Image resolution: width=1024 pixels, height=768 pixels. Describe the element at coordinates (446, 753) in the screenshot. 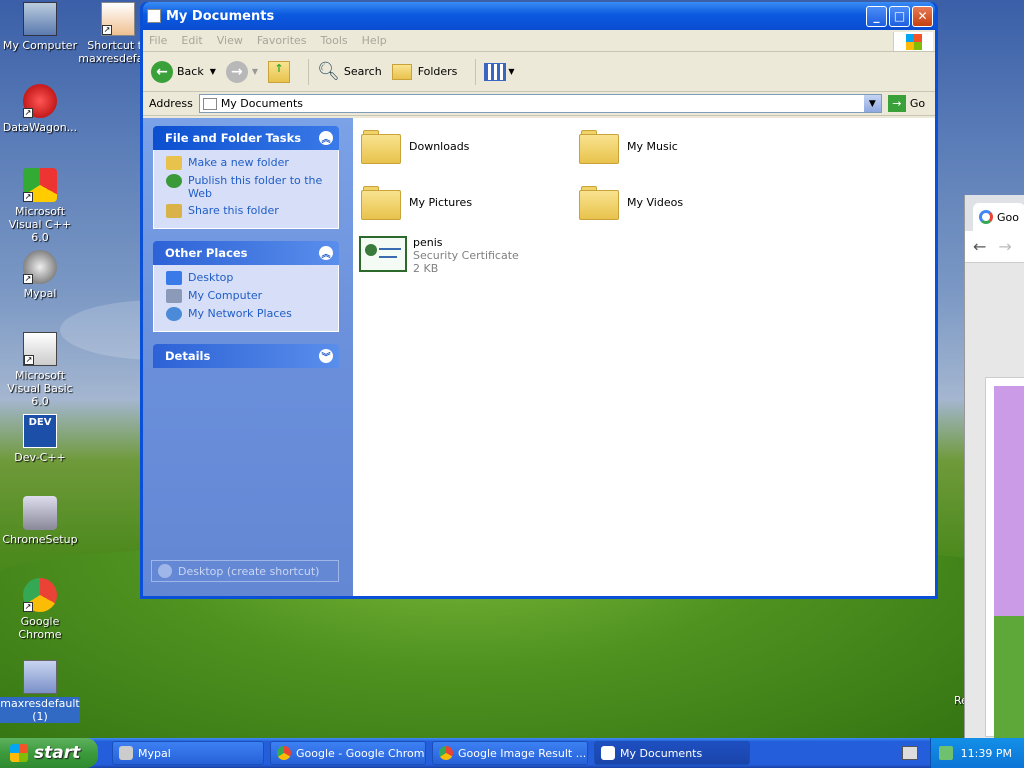

I see `chrome-icon` at that location.